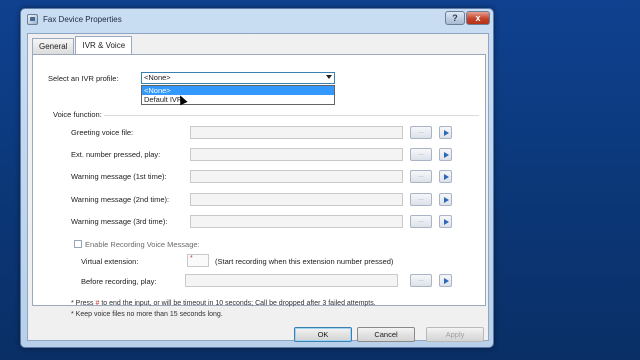  What do you see at coordinates (323, 334) in the screenshot?
I see `ok-button: OK` at bounding box center [323, 334].